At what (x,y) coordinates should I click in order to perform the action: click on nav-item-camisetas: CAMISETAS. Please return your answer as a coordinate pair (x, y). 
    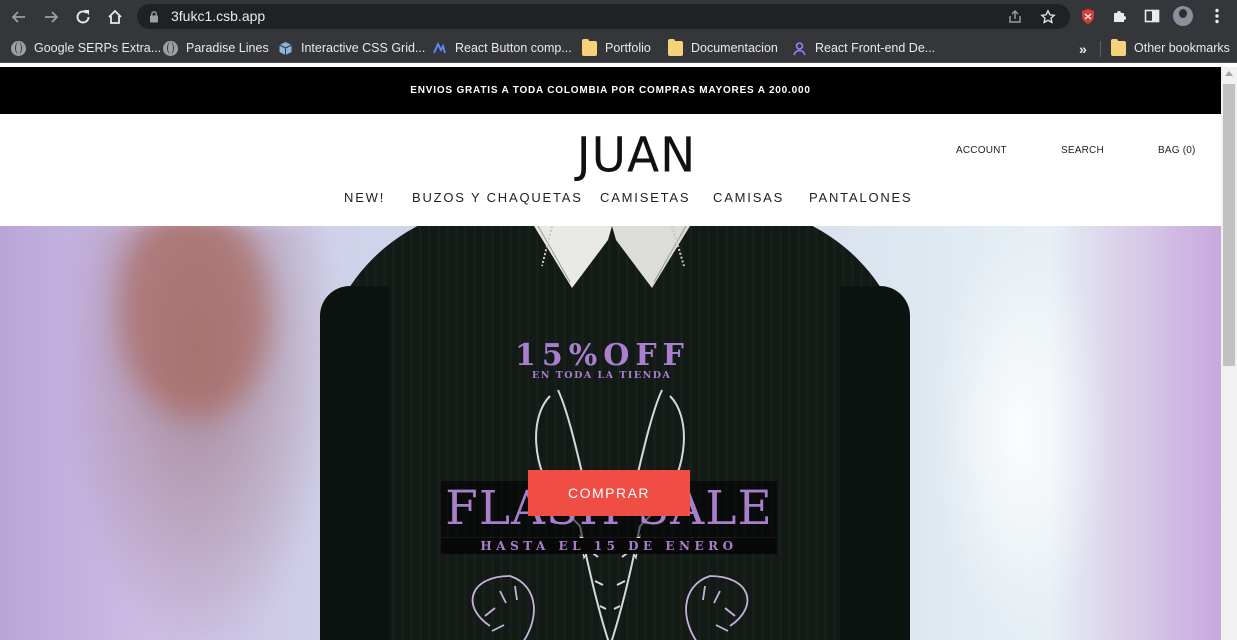
    Looking at the image, I should click on (645, 197).